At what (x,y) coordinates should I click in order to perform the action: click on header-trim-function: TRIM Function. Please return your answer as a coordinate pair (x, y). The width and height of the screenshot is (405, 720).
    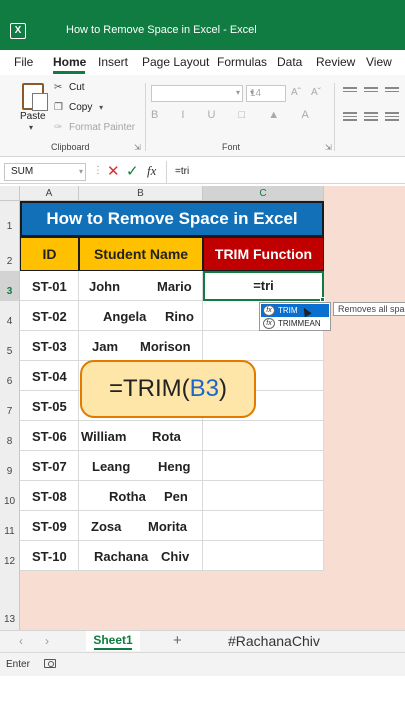
    Looking at the image, I should click on (263, 254).